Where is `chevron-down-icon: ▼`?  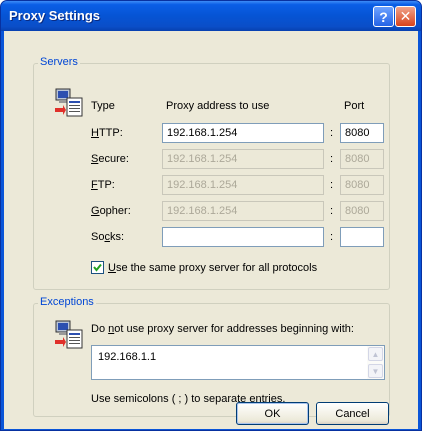
chevron-down-icon: ▼ is located at coordinates (375, 371).